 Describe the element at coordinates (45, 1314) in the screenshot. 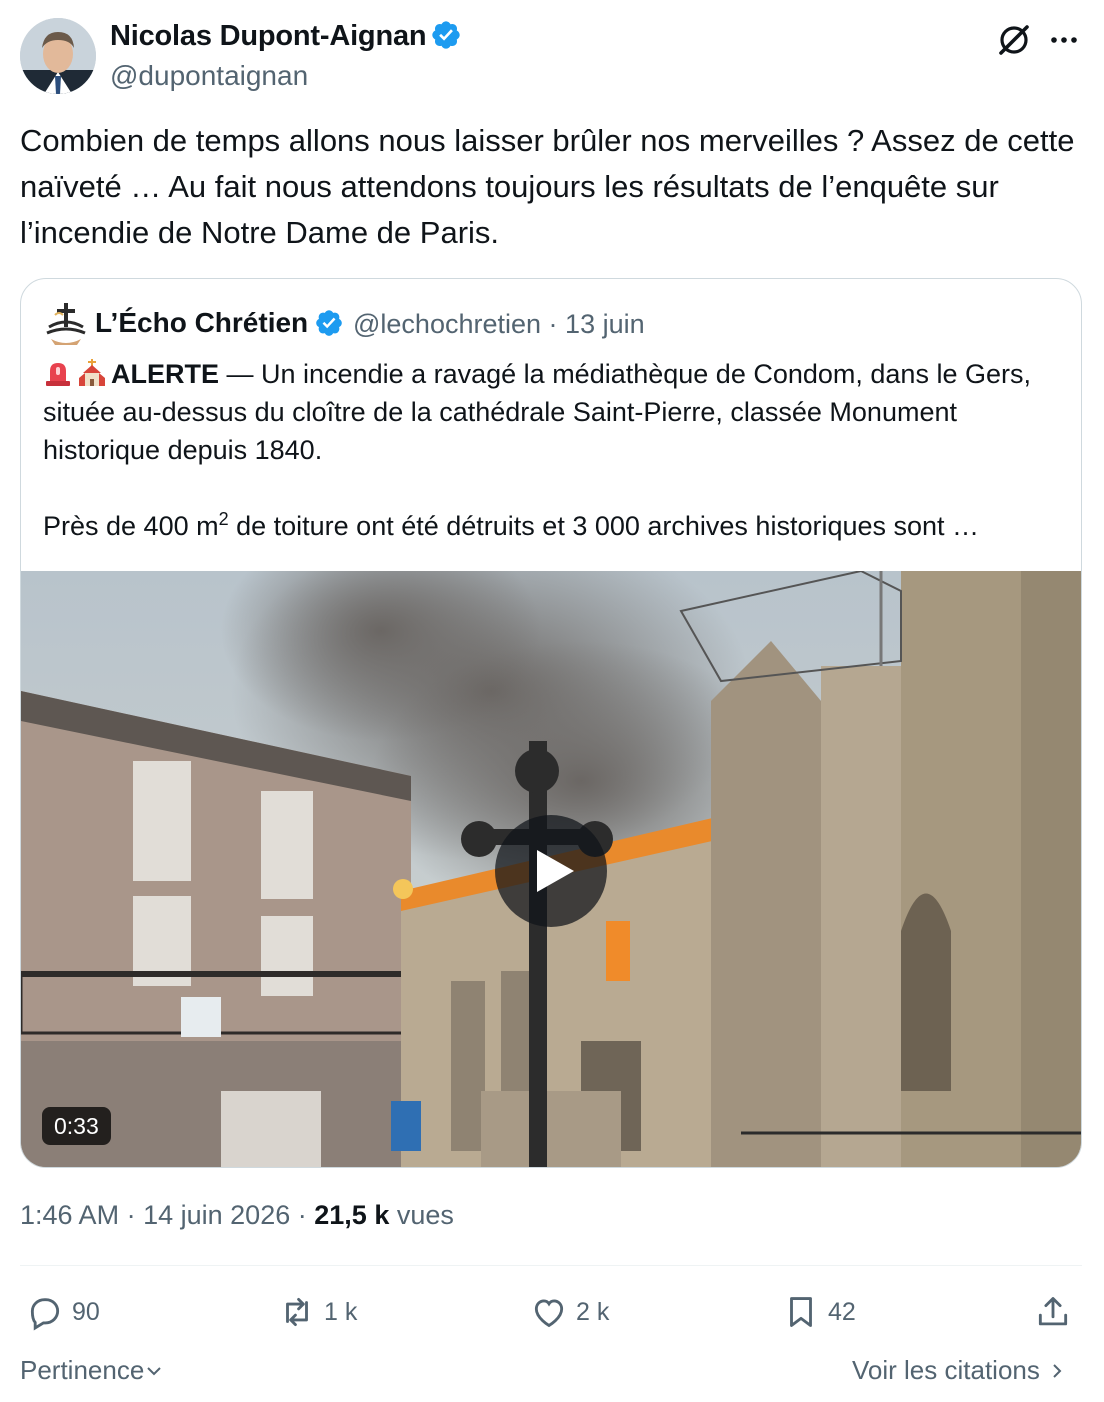

I see `reply-icon` at that location.